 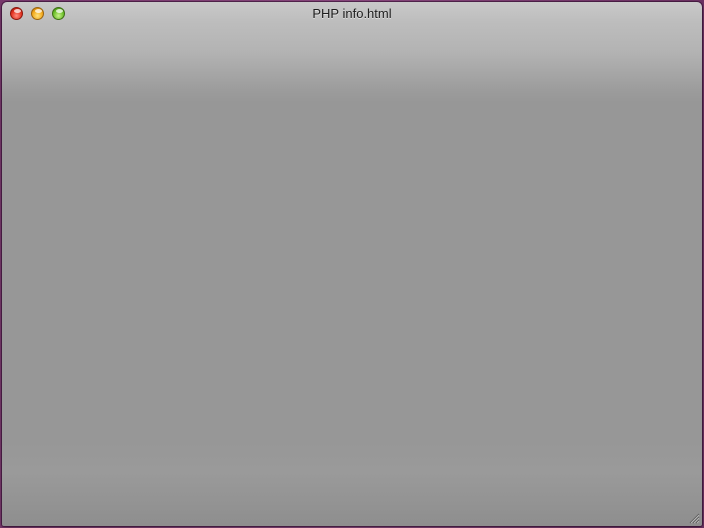 What do you see at coordinates (694, 518) in the screenshot?
I see `resize-grip-icon` at bounding box center [694, 518].